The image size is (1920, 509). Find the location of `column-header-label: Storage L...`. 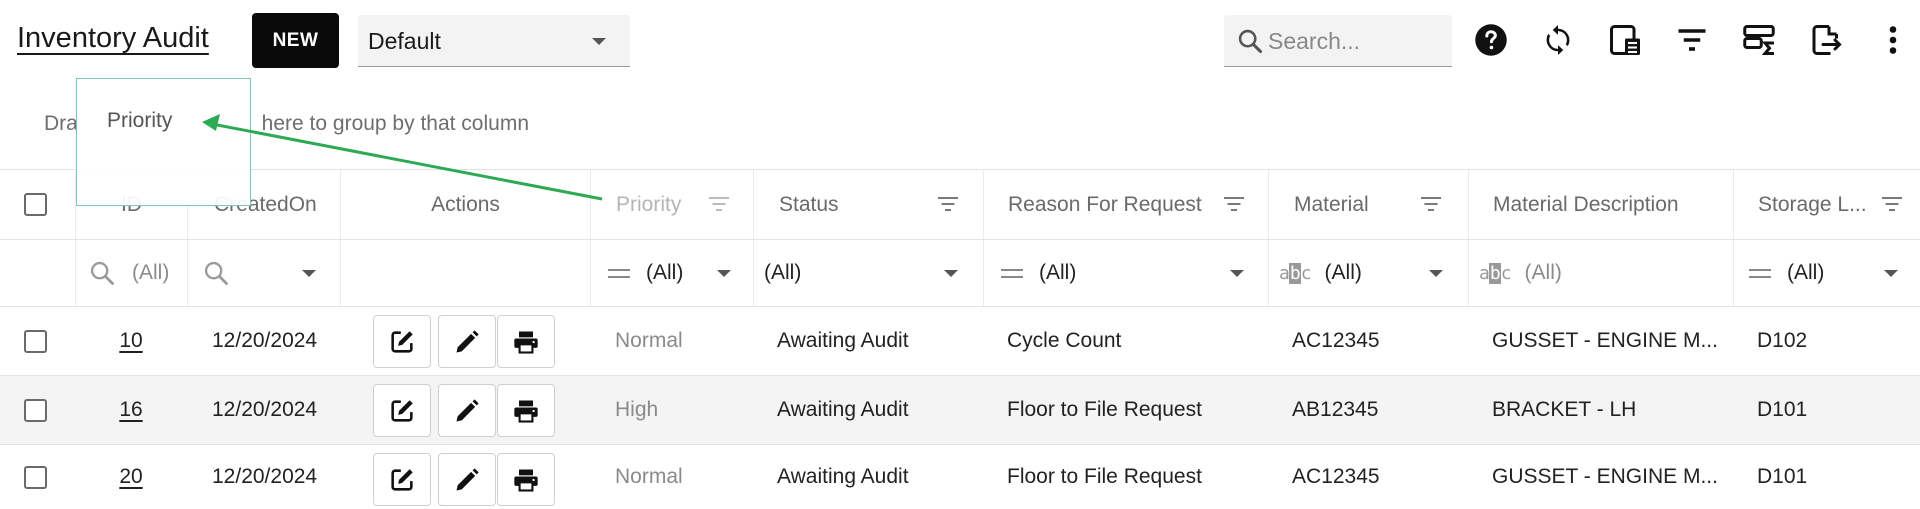

column-header-label: Storage L... is located at coordinates (1812, 204).